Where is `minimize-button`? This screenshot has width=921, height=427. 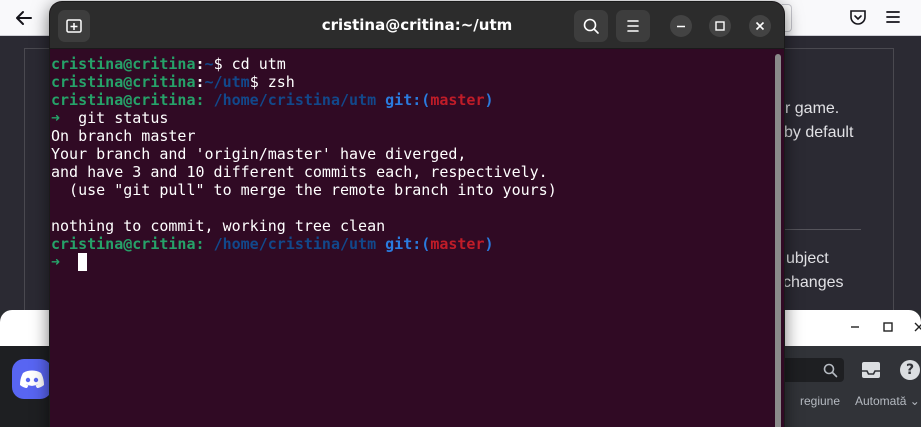
minimize-button is located at coordinates (681, 26).